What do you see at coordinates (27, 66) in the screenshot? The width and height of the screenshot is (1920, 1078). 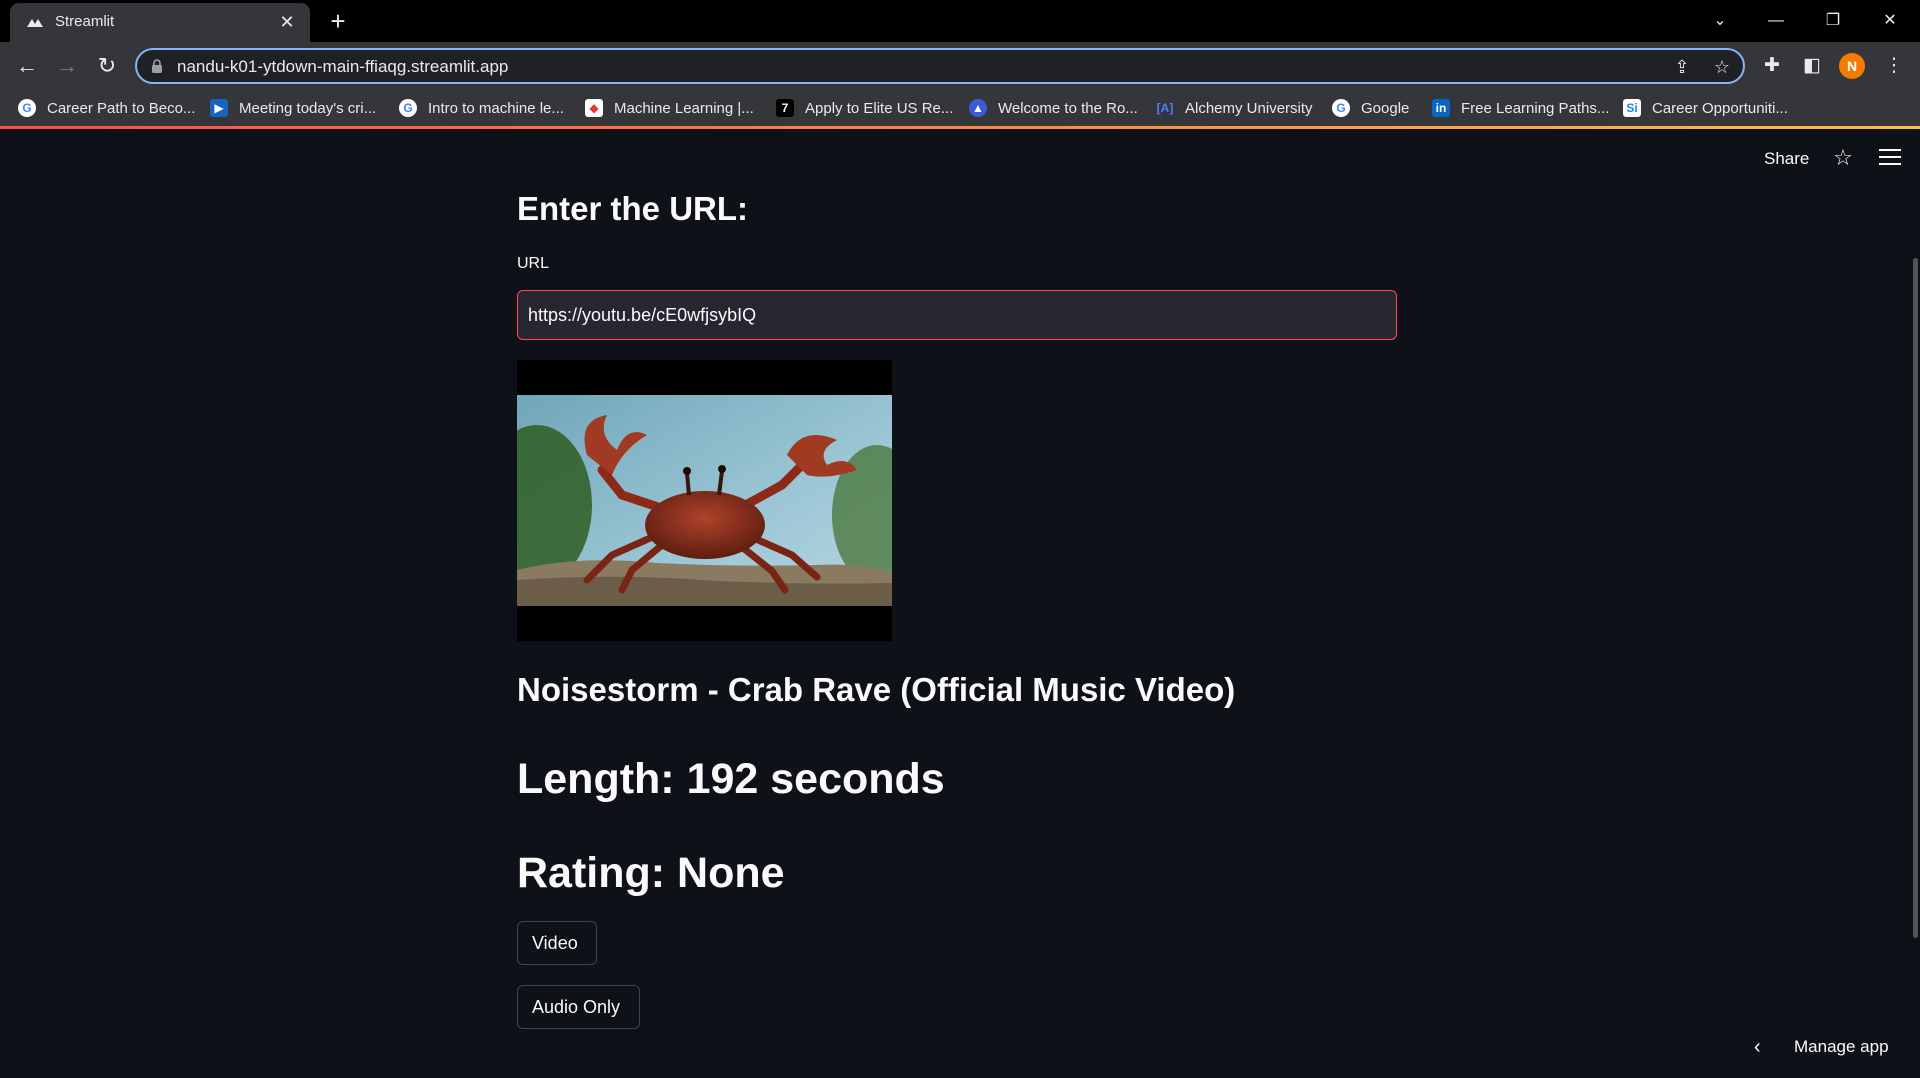 I see `back-icon: ←` at bounding box center [27, 66].